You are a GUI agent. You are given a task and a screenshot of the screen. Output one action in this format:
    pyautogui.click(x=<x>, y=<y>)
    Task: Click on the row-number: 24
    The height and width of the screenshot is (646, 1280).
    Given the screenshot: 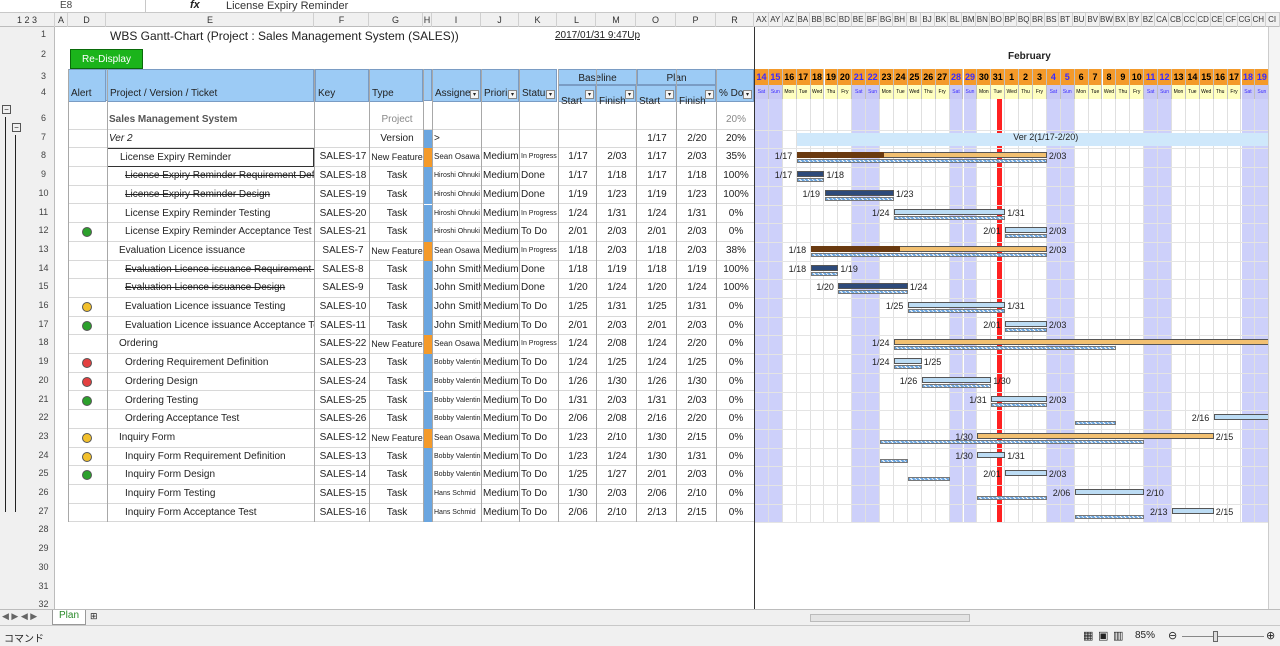 What is the action you would take?
    pyautogui.click(x=43, y=455)
    